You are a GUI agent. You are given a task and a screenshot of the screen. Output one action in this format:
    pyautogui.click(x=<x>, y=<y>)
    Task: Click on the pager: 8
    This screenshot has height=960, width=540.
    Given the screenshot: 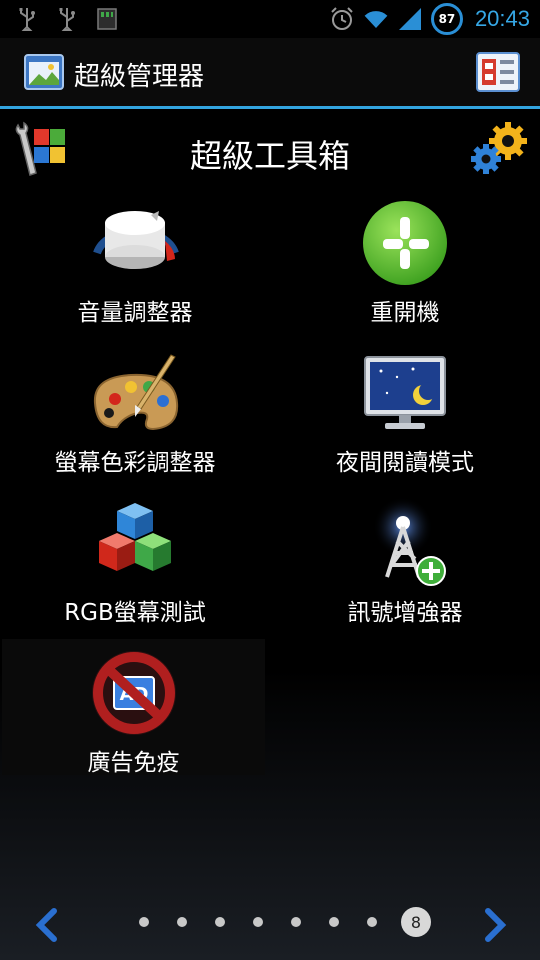 What is the action you would take?
    pyautogui.click(x=270, y=925)
    